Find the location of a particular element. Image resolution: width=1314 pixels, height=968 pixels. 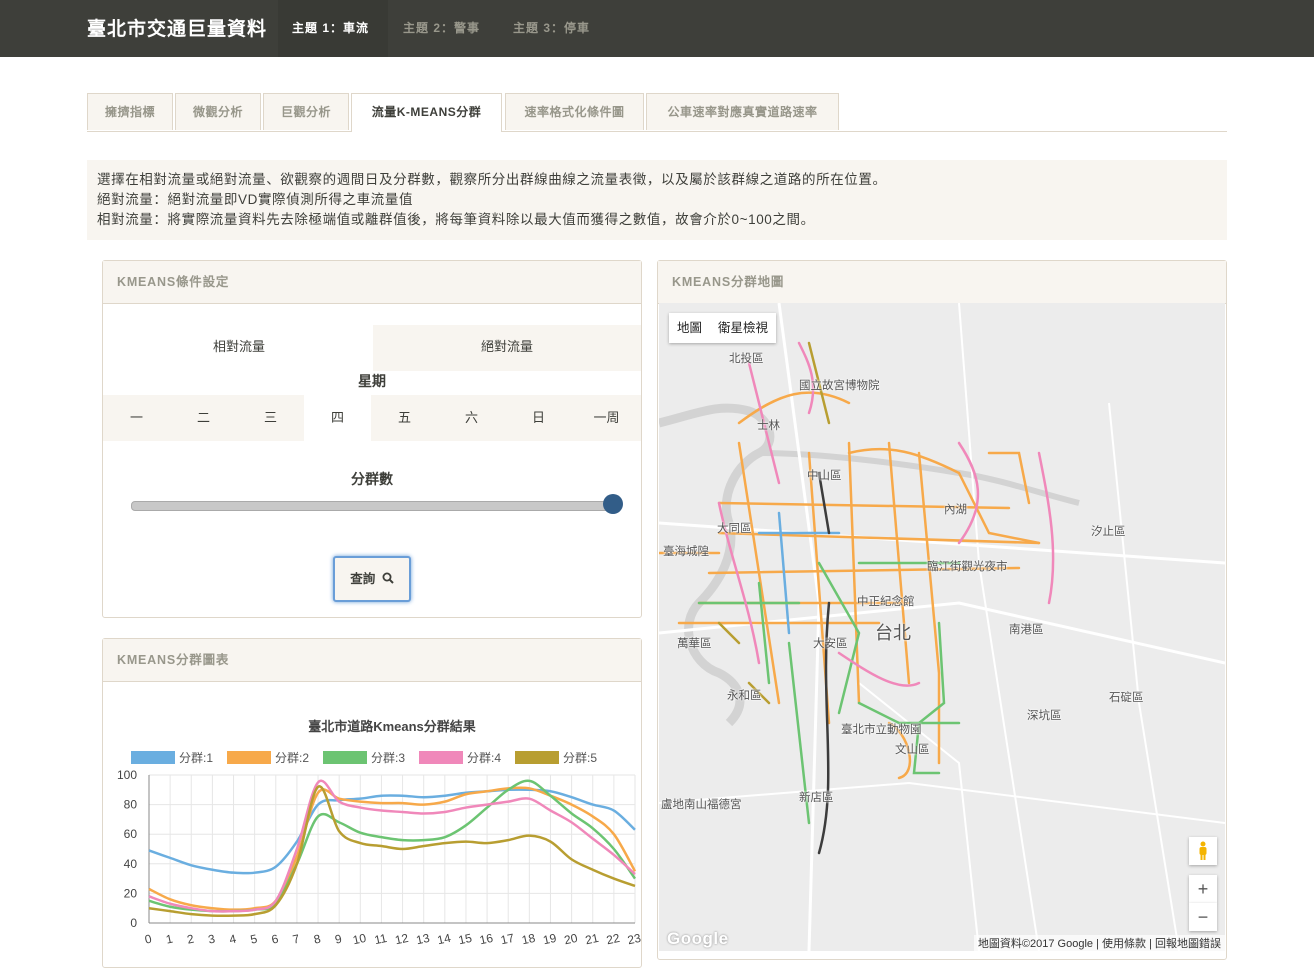

description-line: 絕對流量：絕對流量即VD實際偵測所得之車流量值 is located at coordinates (255, 199).